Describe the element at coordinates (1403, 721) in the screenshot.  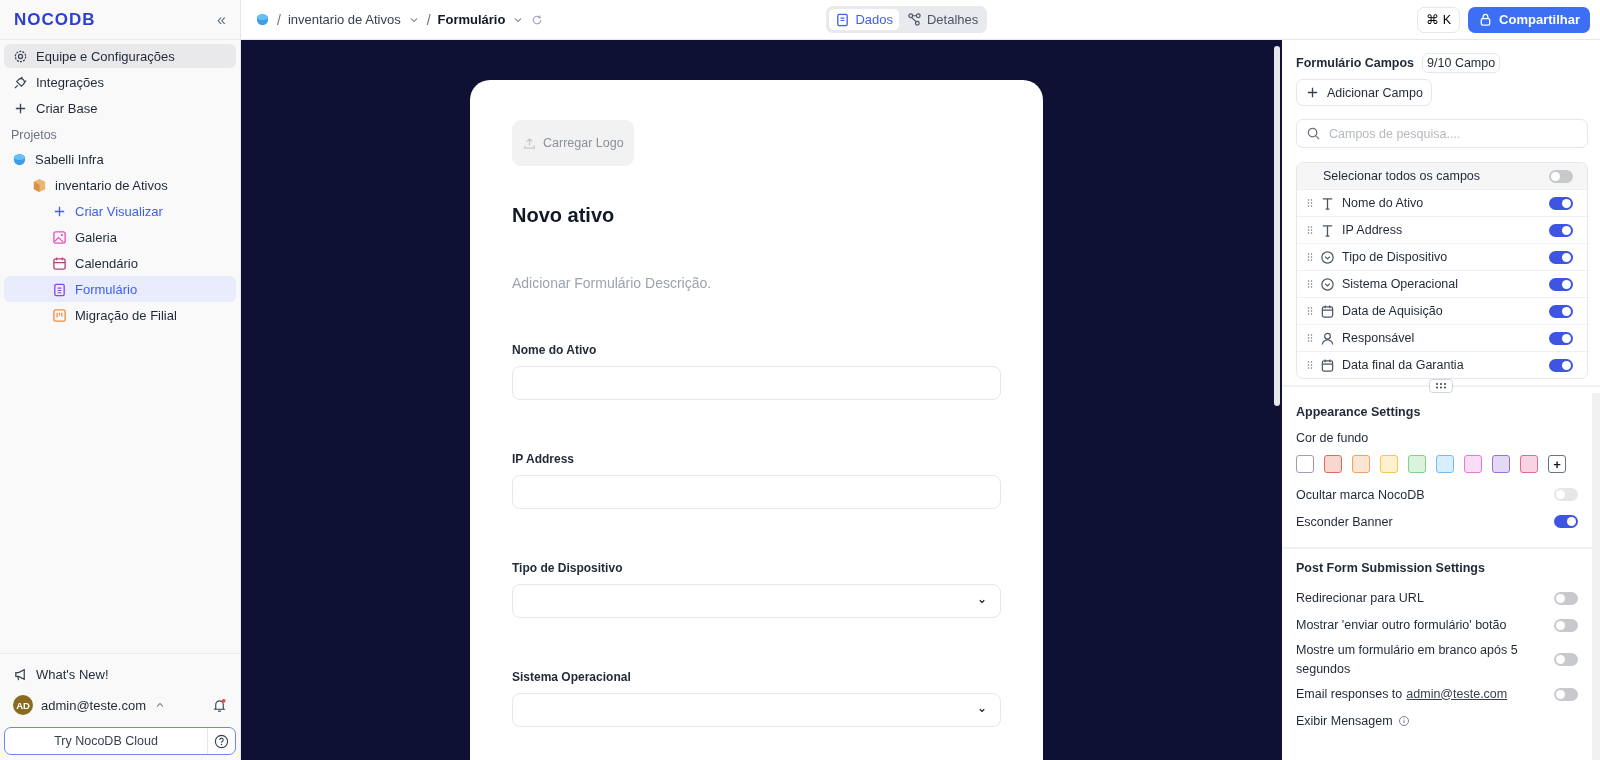
I see `info-icon` at that location.